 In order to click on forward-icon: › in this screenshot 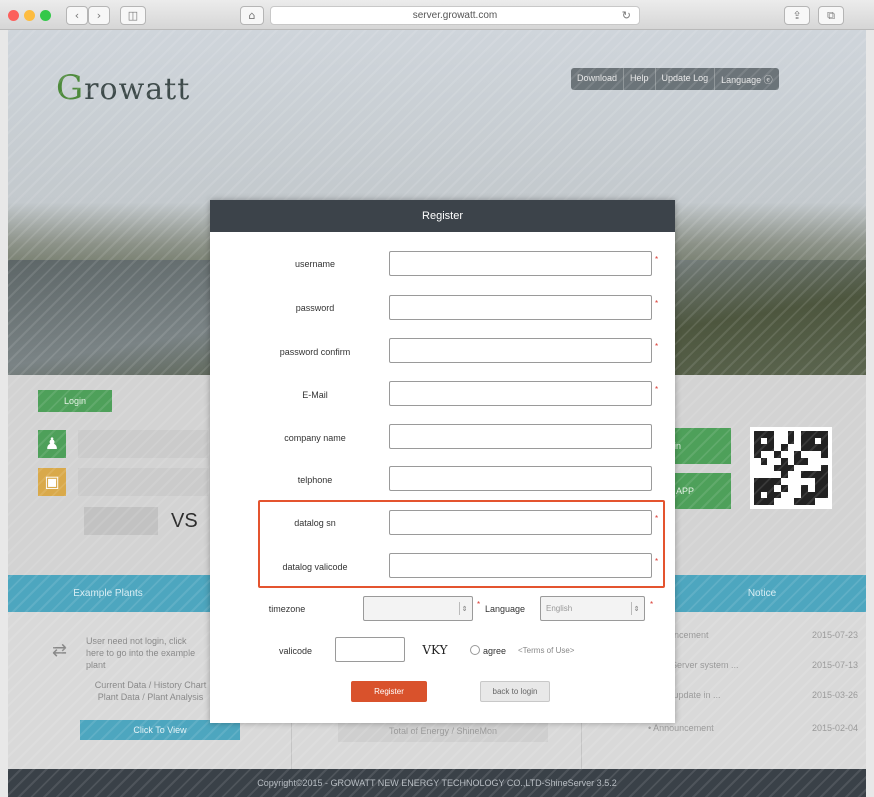, I will do `click(99, 15)`.